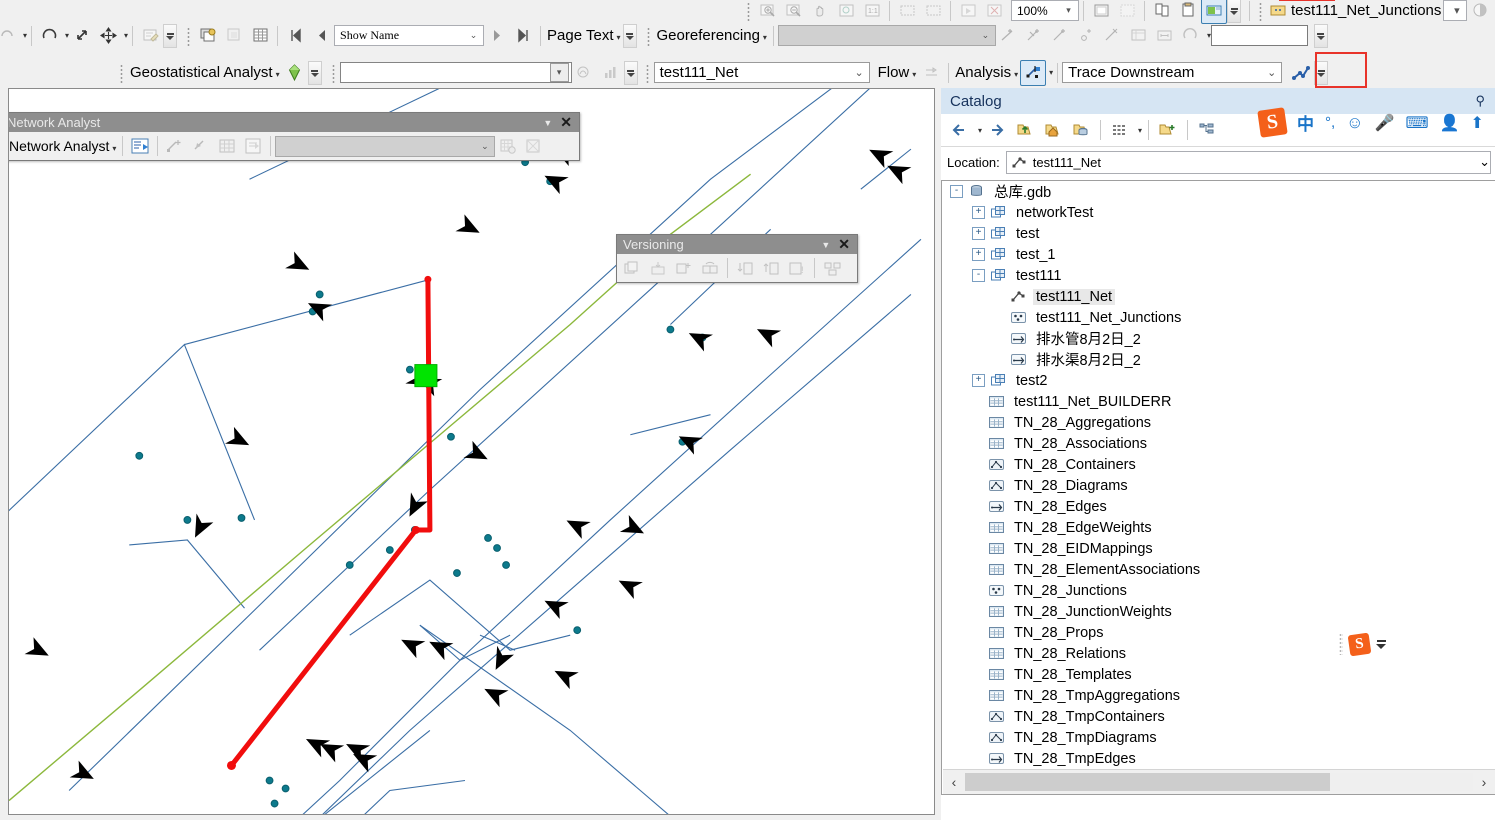 This screenshot has height=820, width=1495. I want to click on fixed-zoom-icon: 1:1, so click(872, 12).